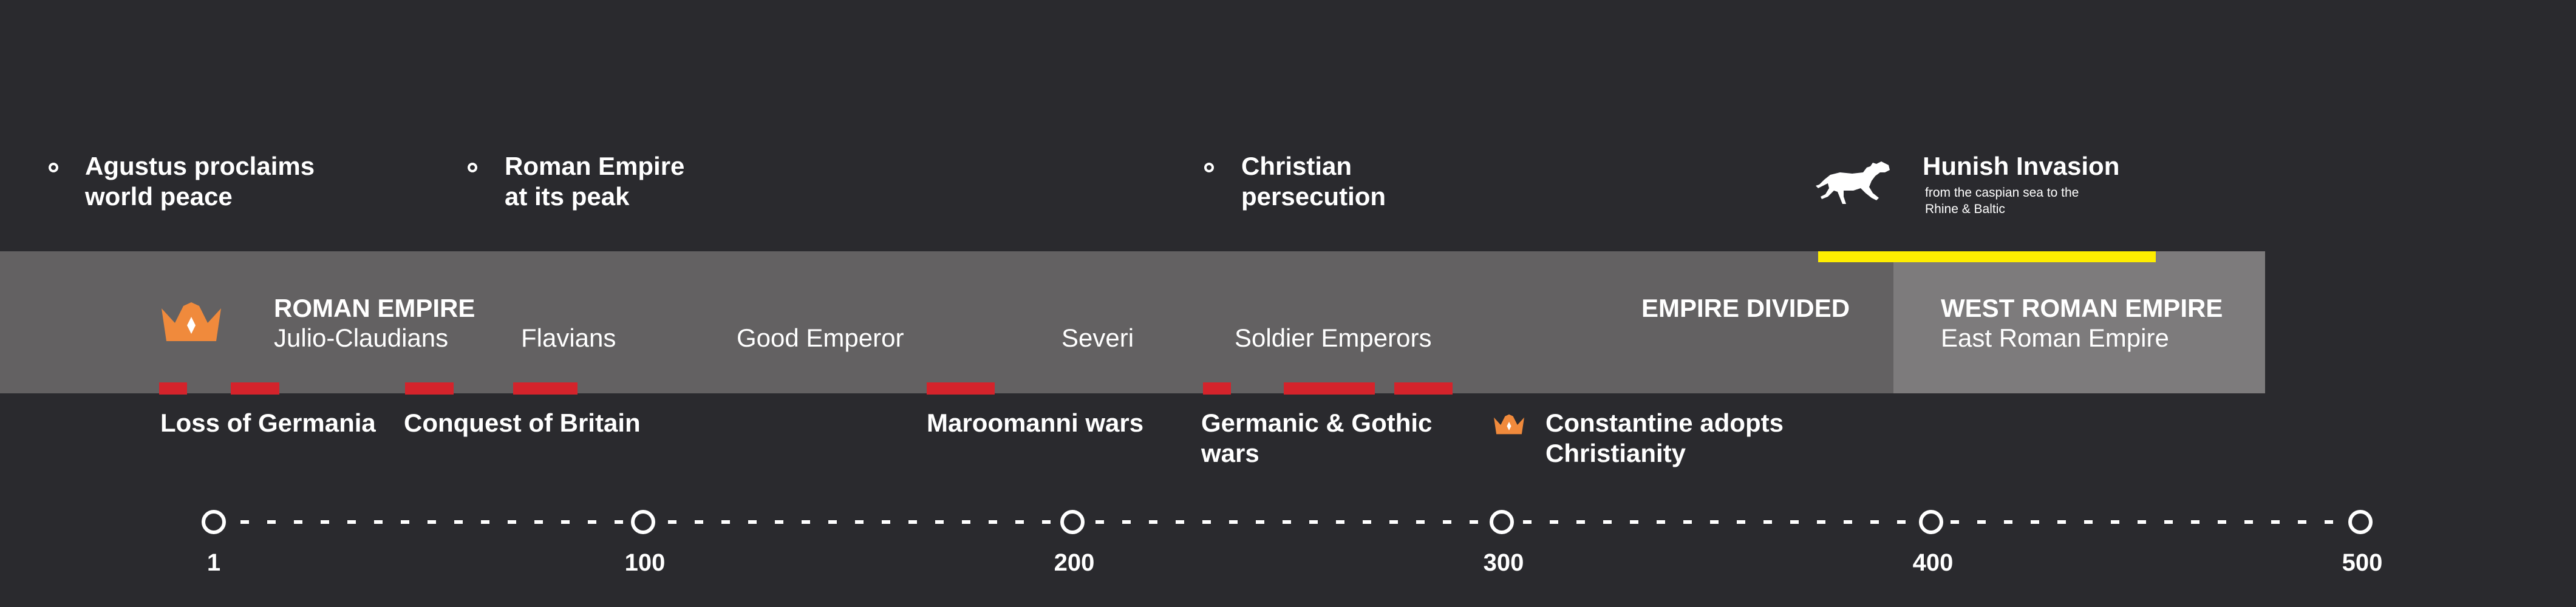 This screenshot has height=607, width=2576. What do you see at coordinates (2022, 166) in the screenshot?
I see `event-hunish-title: Hunish Invasion` at bounding box center [2022, 166].